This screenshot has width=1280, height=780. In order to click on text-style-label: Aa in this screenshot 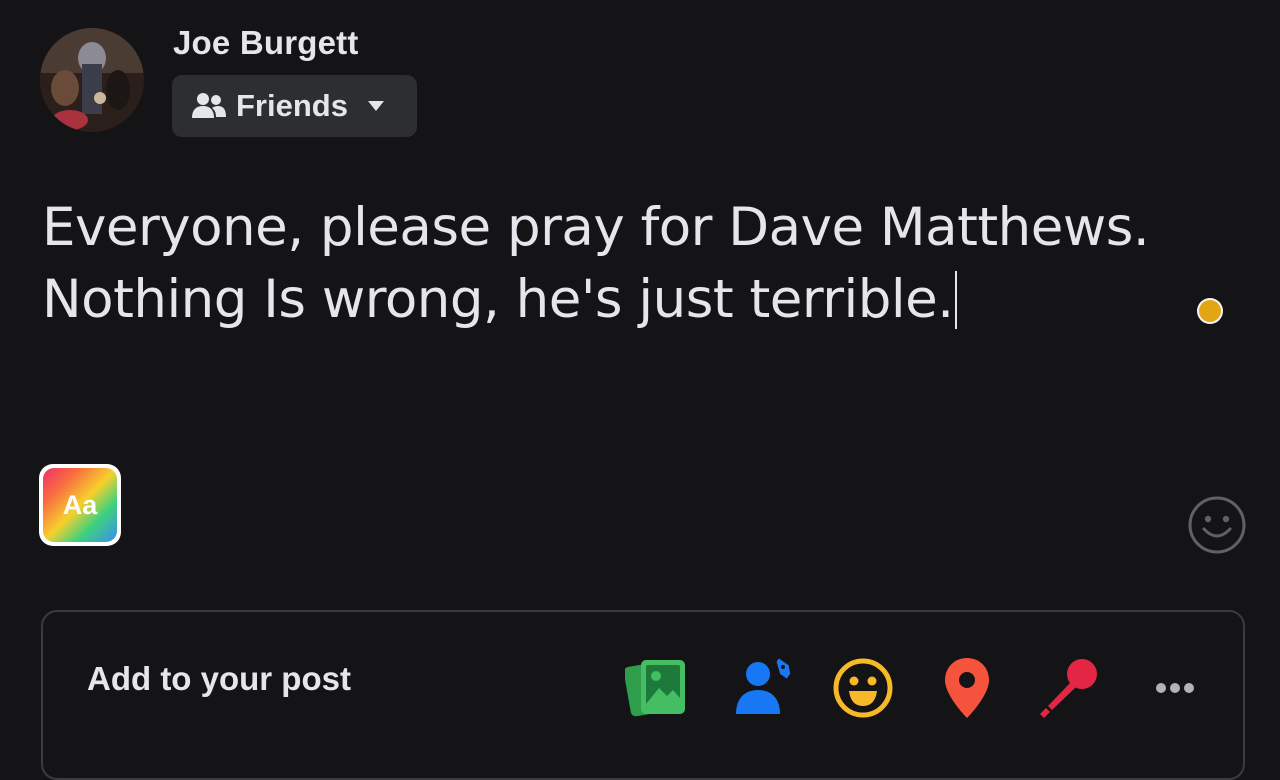, I will do `click(80, 505)`.